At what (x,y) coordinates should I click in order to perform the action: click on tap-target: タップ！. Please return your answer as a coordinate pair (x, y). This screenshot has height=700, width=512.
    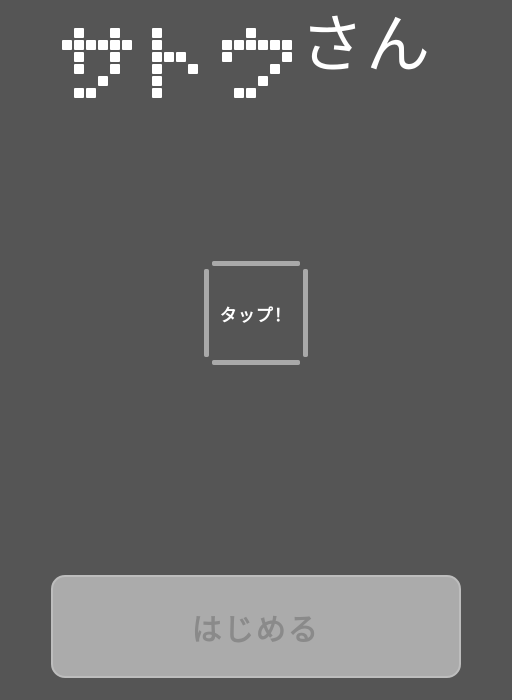
    Looking at the image, I should click on (256, 313).